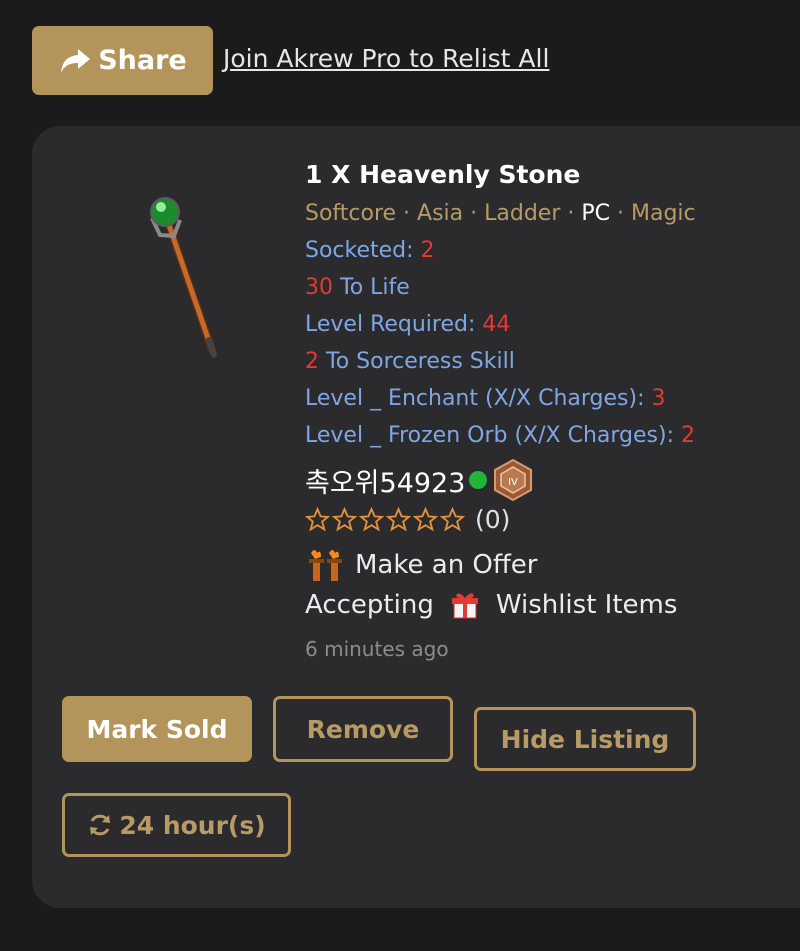  Describe the element at coordinates (192, 825) in the screenshot. I see `duration-label: 24 hour(s)` at that location.